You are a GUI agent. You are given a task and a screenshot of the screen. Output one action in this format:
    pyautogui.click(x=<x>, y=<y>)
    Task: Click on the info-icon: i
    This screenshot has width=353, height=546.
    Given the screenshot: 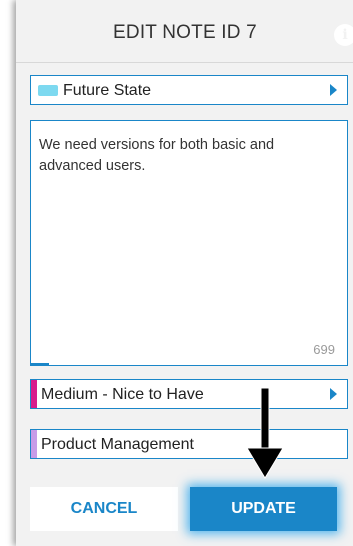 What is the action you would take?
    pyautogui.click(x=343, y=35)
    